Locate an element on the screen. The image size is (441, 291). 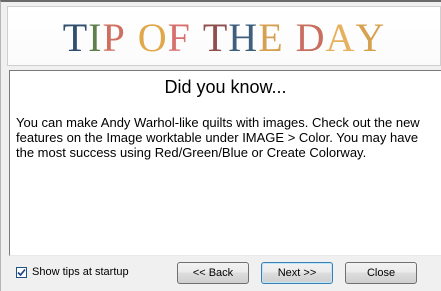
close-button: Close is located at coordinates (381, 273).